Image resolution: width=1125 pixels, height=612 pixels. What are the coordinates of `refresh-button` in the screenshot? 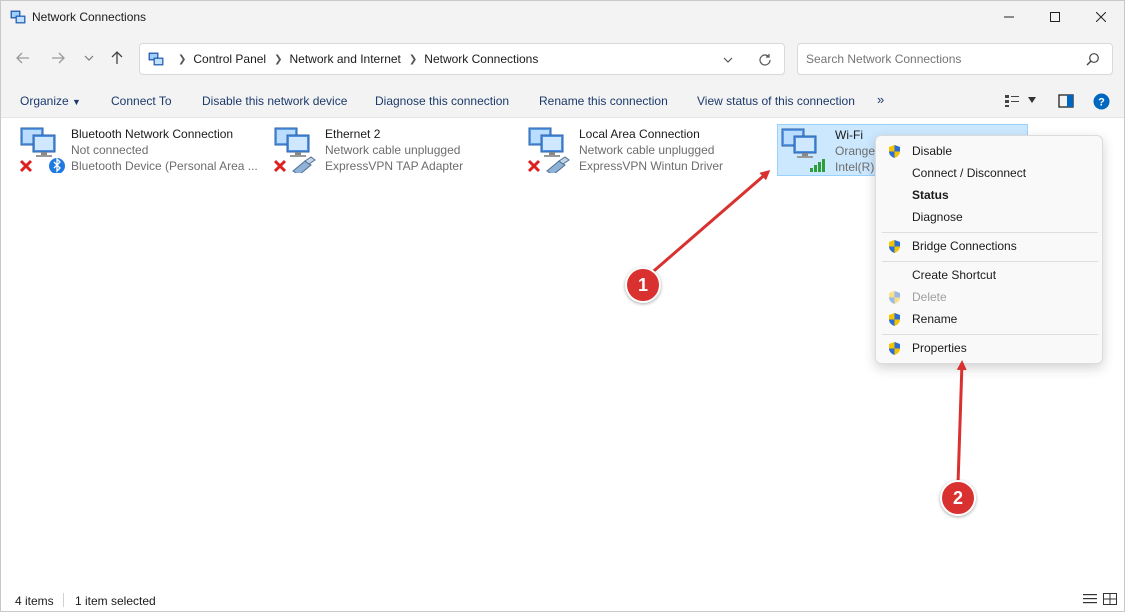 It's located at (765, 60).